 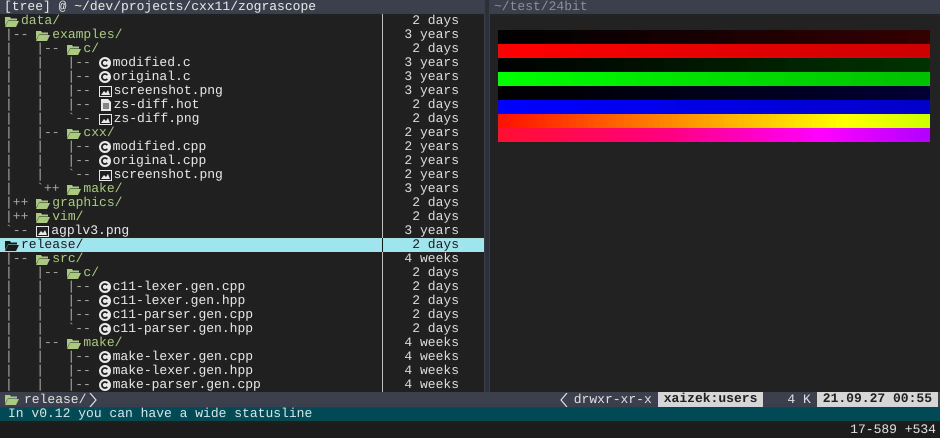 What do you see at coordinates (893, 429) in the screenshot?
I see `cursor-position: 17-589 +534` at bounding box center [893, 429].